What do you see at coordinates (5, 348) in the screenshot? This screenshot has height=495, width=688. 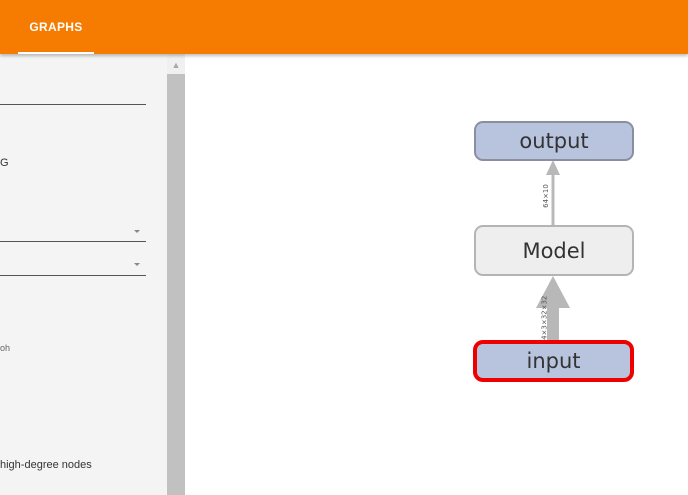 I see `sidebar-text-fragment: oh` at bounding box center [5, 348].